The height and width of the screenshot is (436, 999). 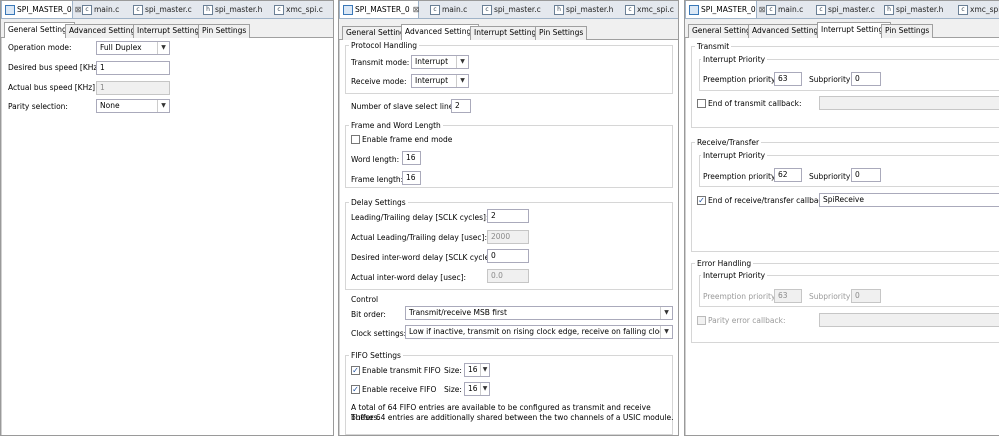 I want to click on actual-leading-trailing-field: 2000, so click(x=508, y=237).